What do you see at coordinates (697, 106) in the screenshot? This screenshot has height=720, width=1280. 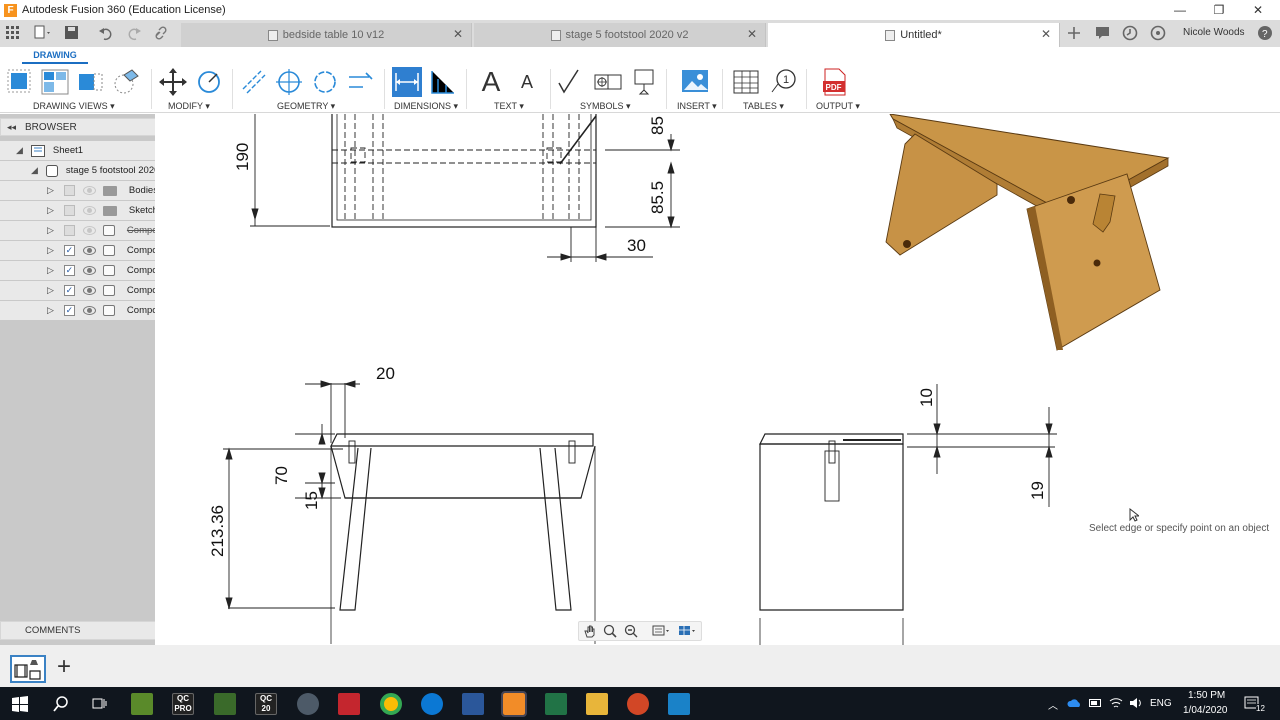 I see `group-insert: INSERT ▾` at bounding box center [697, 106].